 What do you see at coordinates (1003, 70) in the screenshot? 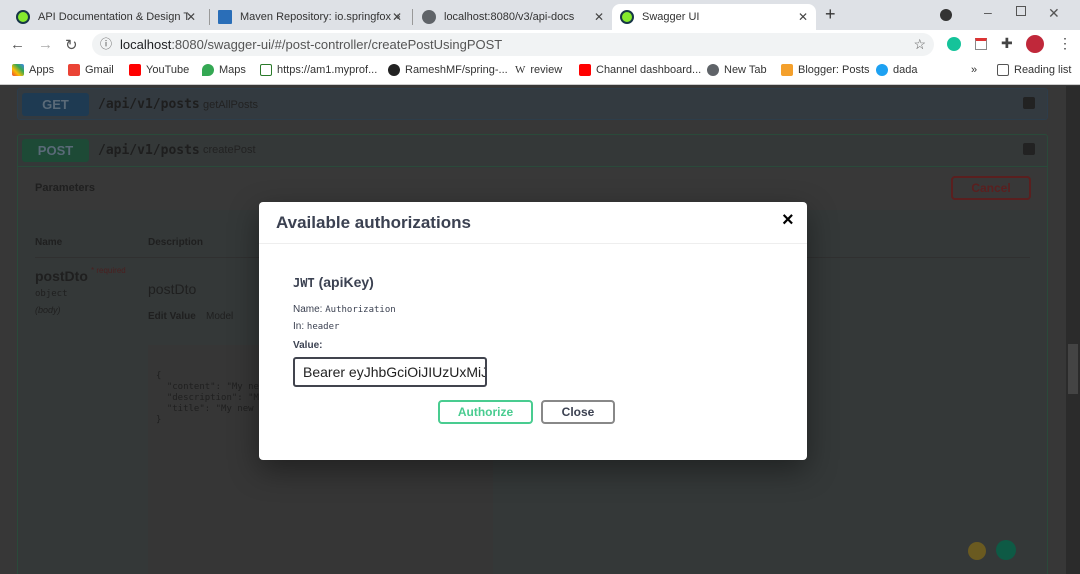
I see `reading-list-icon` at bounding box center [1003, 70].